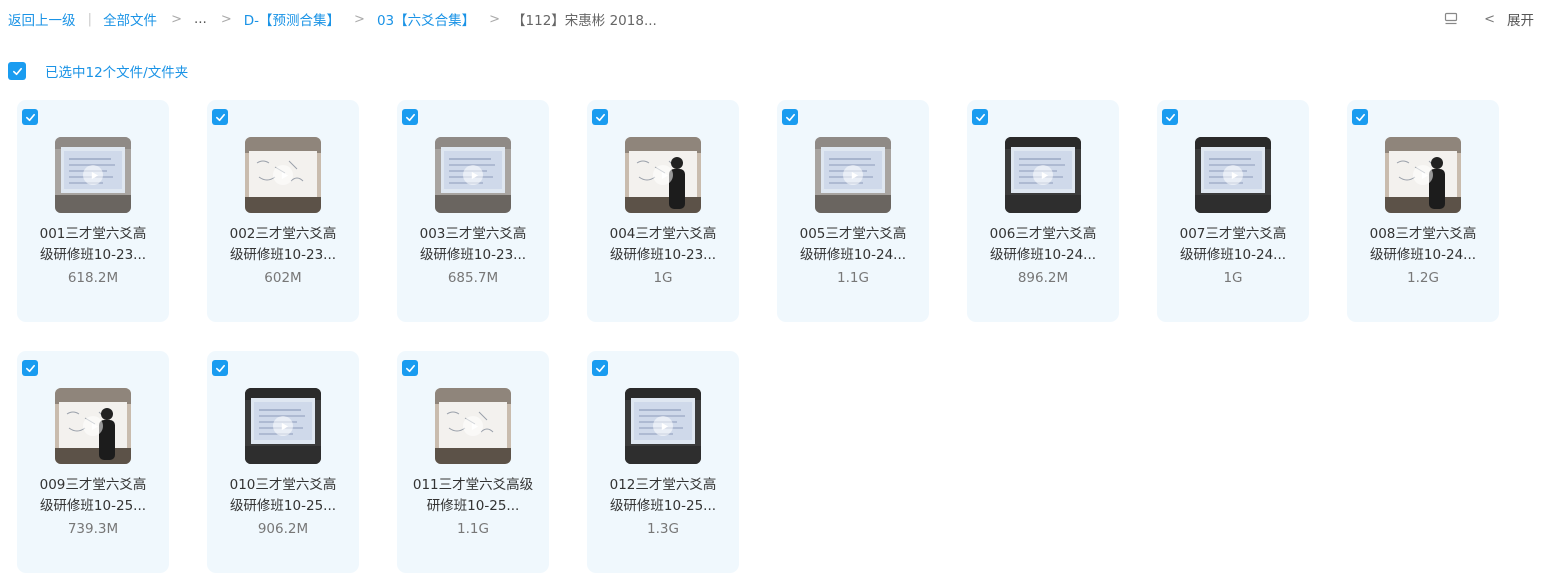  I want to click on file-card: 010三才堂六爻高 级研修班10-25... 906.2M, so click(283, 462).